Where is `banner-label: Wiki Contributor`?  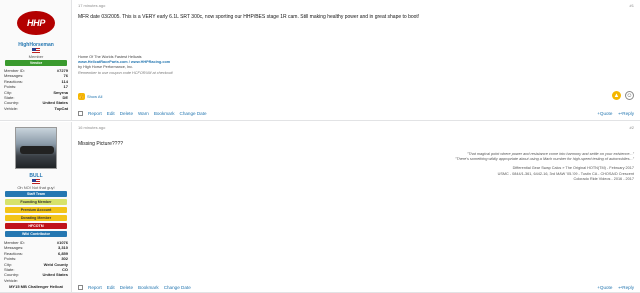
banner-label: Wiki Contributor is located at coordinates (36, 233).